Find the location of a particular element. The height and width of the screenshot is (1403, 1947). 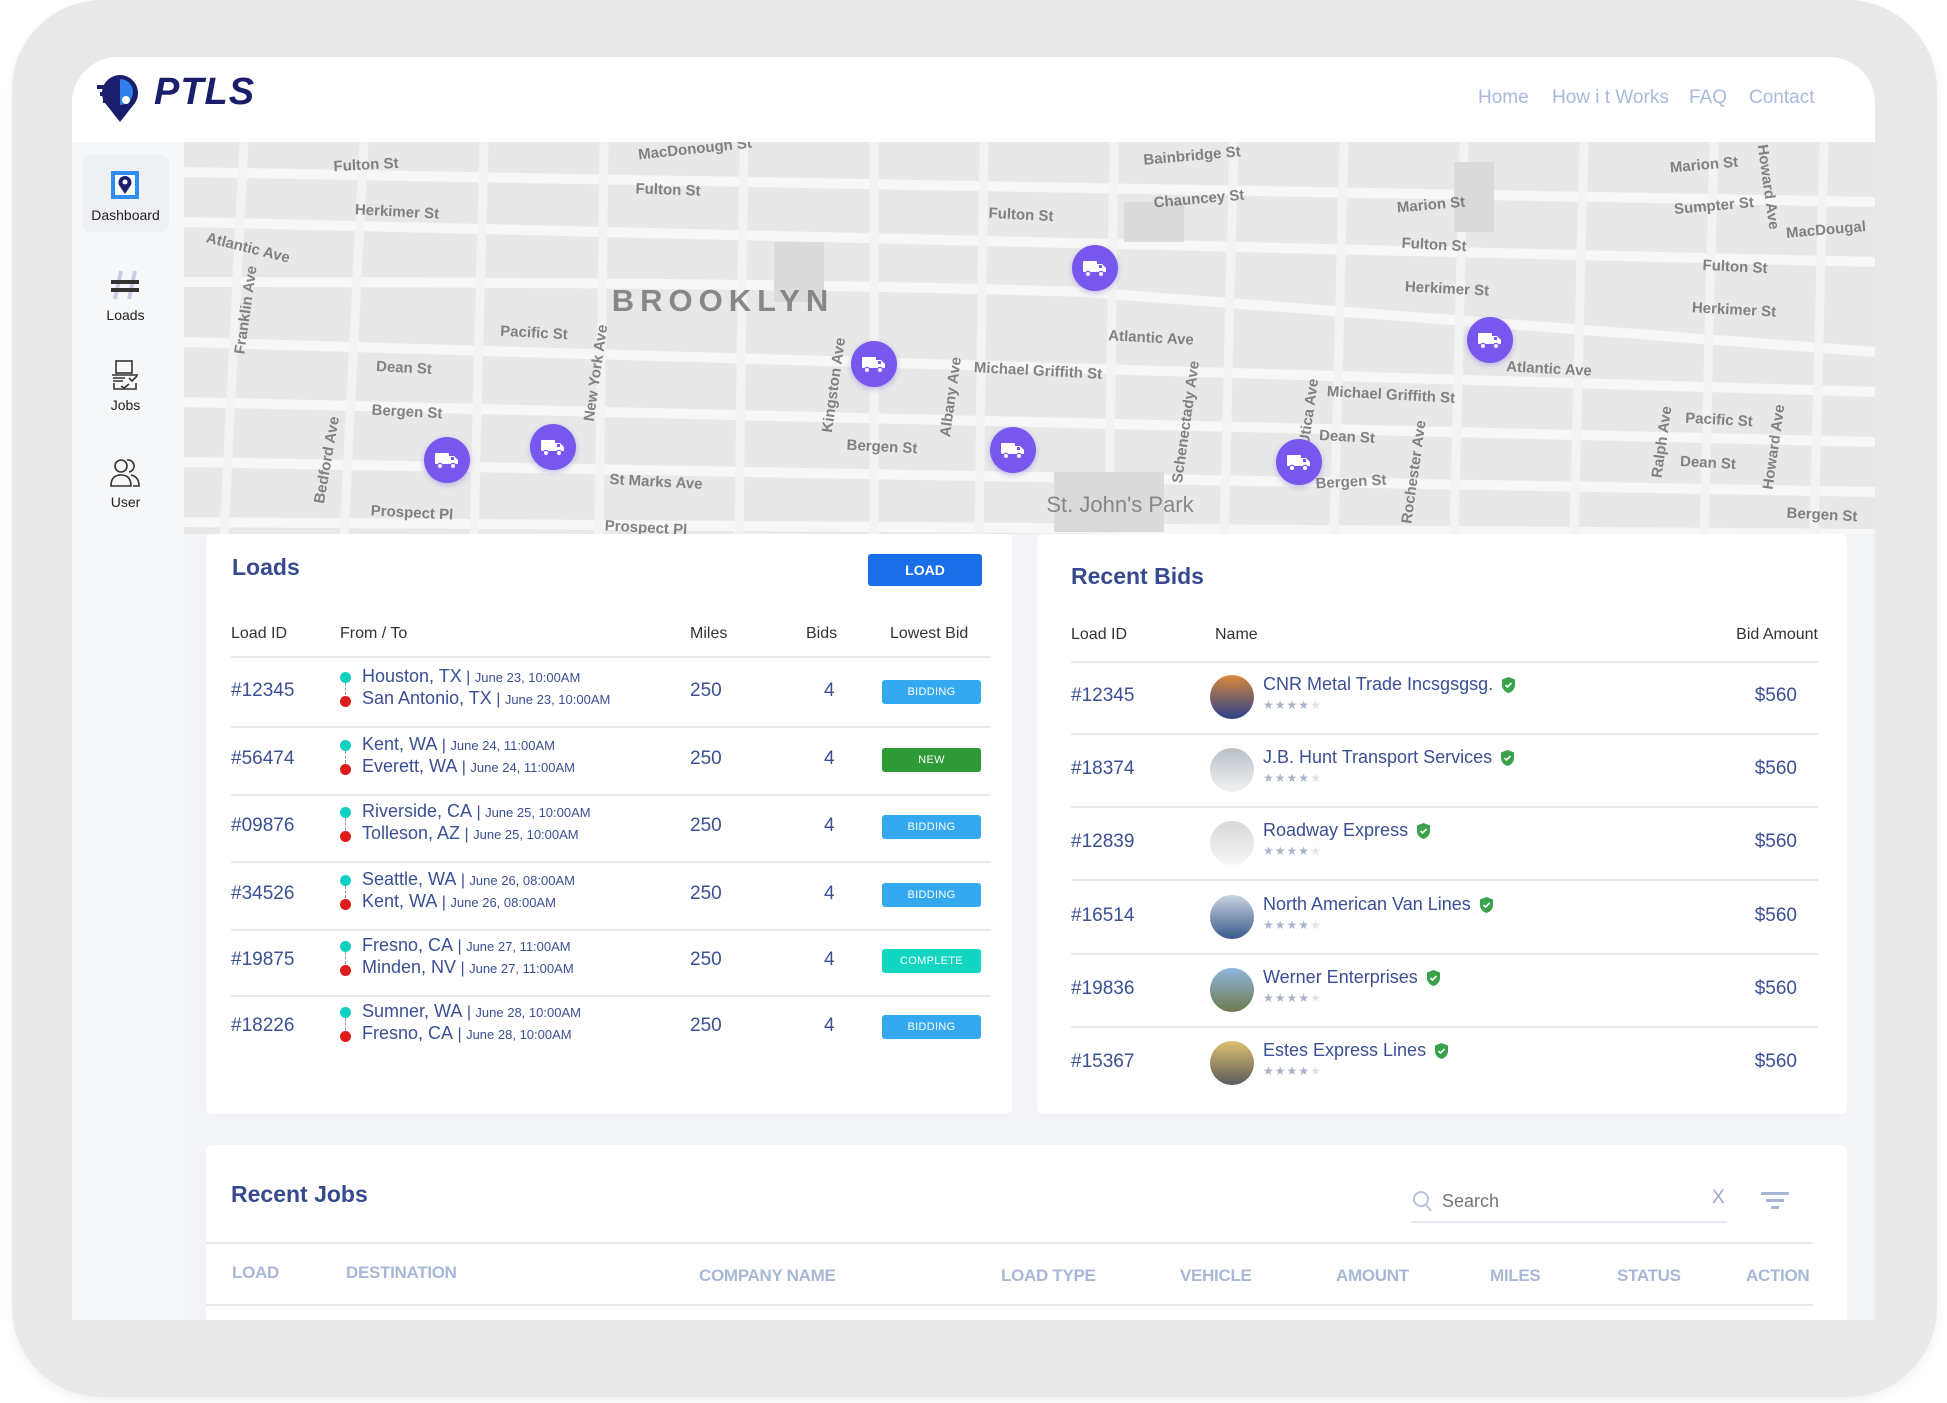

jobs-col-load-type: LOAD TYPE is located at coordinates (1048, 1276).